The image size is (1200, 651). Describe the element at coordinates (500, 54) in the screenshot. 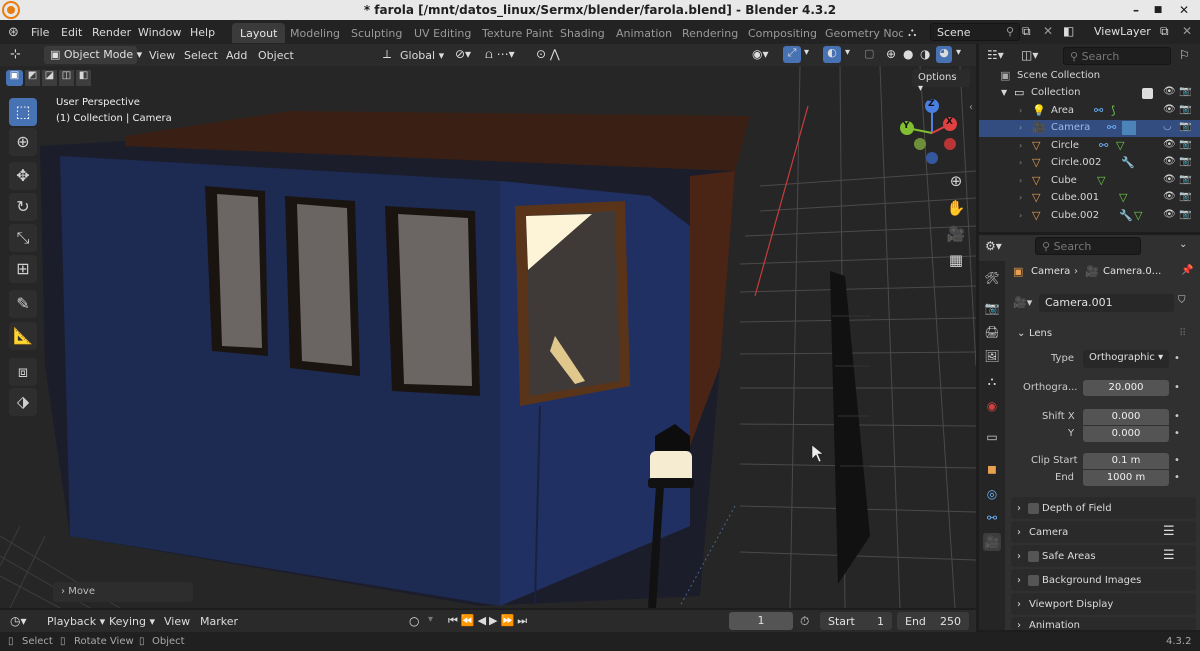

I see `snap-icon: ⩍ ⋯▾` at that location.